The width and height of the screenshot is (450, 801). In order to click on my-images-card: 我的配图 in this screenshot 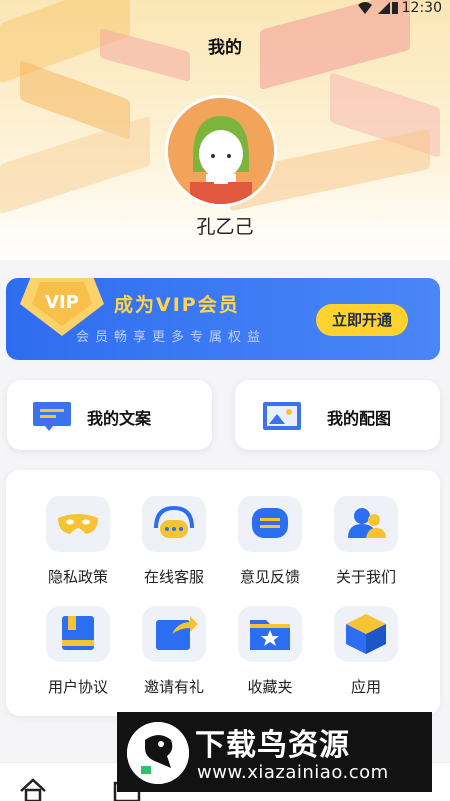, I will do `click(337, 415)`.